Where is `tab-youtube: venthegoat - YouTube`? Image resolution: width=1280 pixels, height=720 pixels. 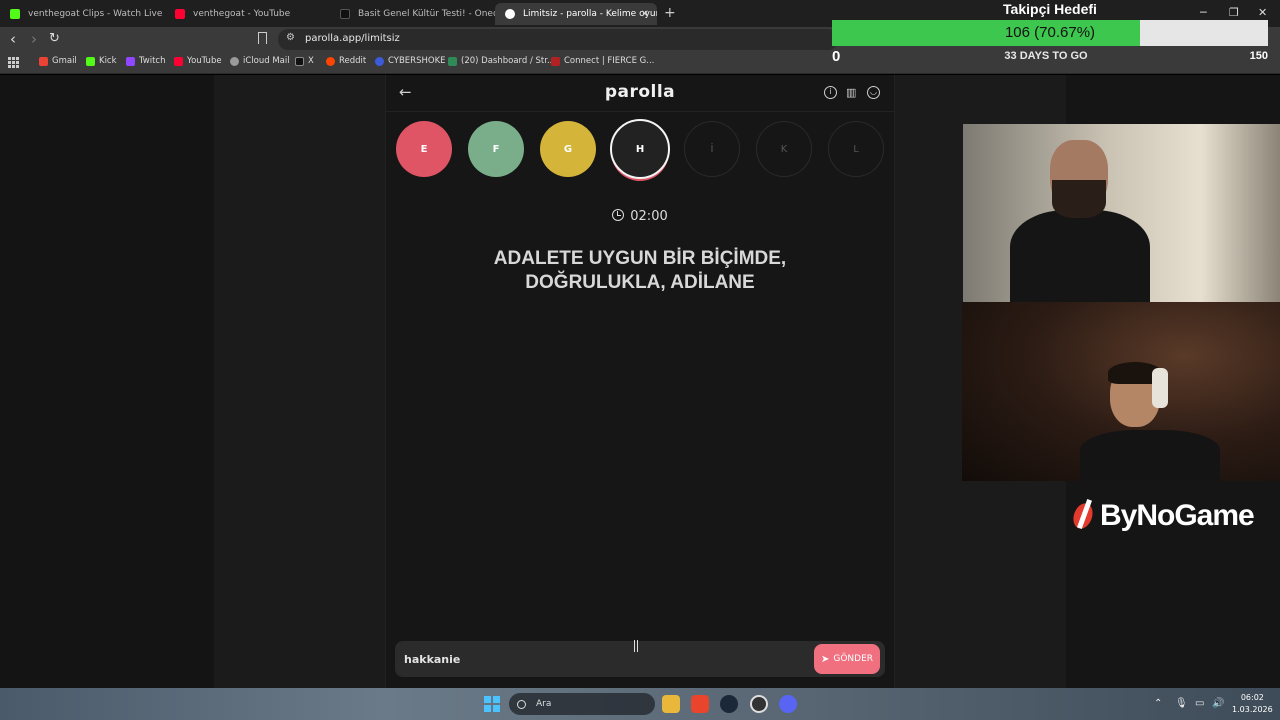 tab-youtube: venthegoat - YouTube is located at coordinates (247, 14).